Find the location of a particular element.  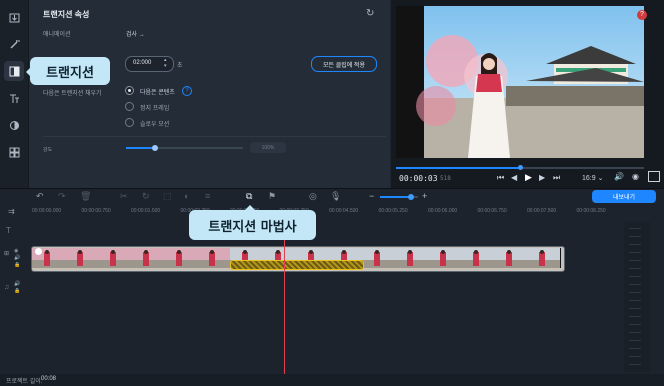

strength-value: 100% is located at coordinates (268, 147).